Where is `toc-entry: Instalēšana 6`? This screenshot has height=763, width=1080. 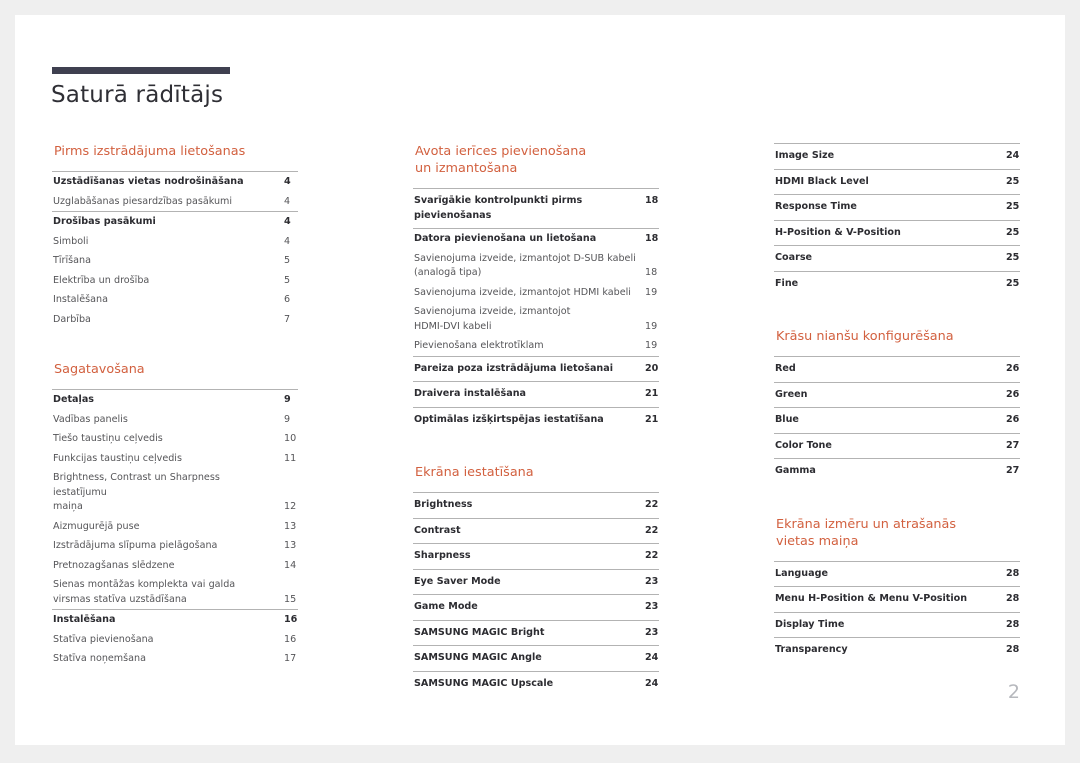
toc-entry: Instalēšana 6 is located at coordinates (175, 300).